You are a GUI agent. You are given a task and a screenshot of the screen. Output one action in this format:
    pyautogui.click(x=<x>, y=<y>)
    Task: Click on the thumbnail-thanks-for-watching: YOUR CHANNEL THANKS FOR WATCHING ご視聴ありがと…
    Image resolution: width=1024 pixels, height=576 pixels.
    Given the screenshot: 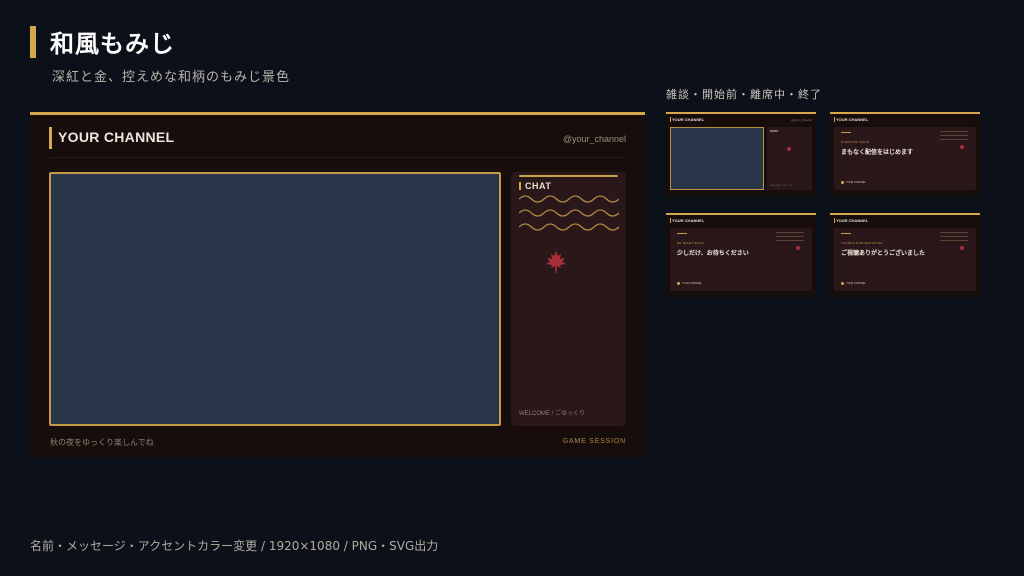 What is the action you would take?
    pyautogui.click(x=905, y=255)
    